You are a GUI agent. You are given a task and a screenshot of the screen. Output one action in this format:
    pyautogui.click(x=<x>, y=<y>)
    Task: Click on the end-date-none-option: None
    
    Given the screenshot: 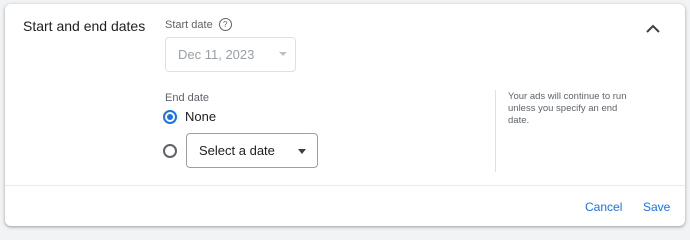 What is the action you would take?
    pyautogui.click(x=189, y=116)
    